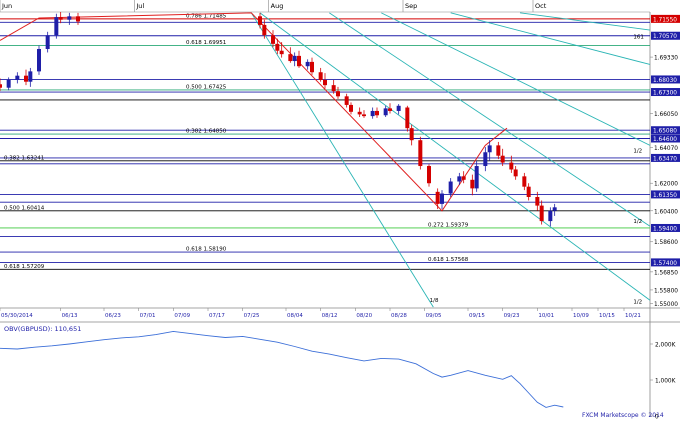  What do you see at coordinates (277, 6) in the screenshot?
I see `month-label: Aug` at bounding box center [277, 6].